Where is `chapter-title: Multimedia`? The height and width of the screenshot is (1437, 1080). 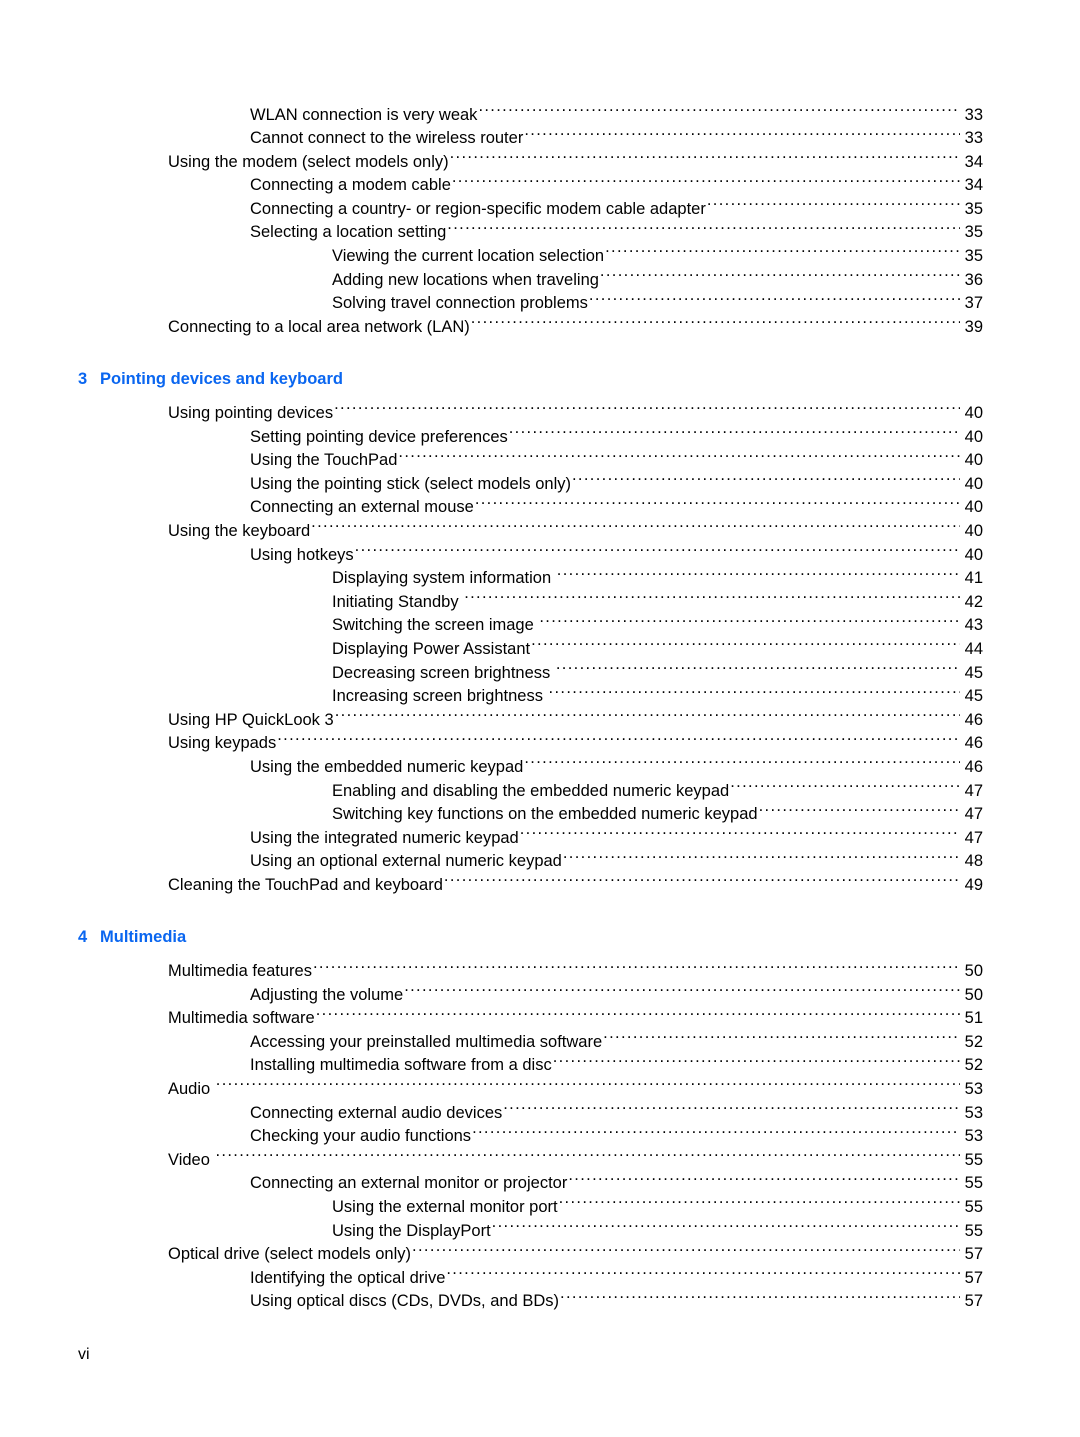
chapter-title: Multimedia is located at coordinates (143, 937).